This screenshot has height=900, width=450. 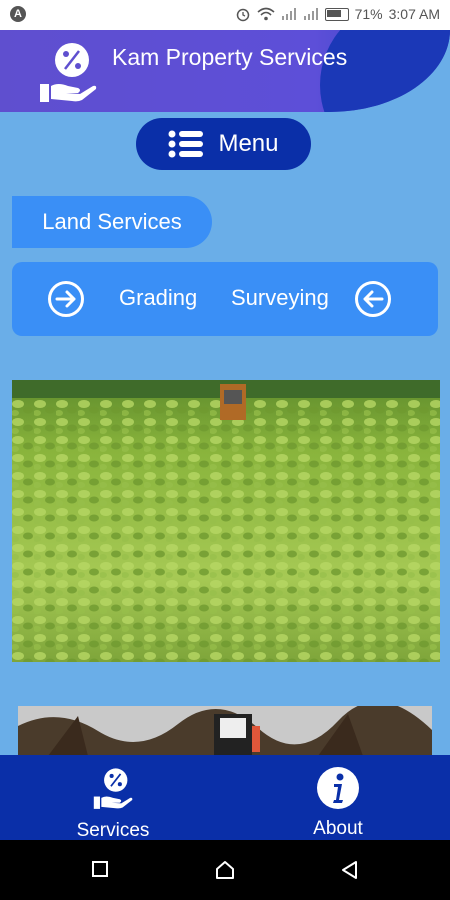 I want to click on home-icon, so click(x=225, y=870).